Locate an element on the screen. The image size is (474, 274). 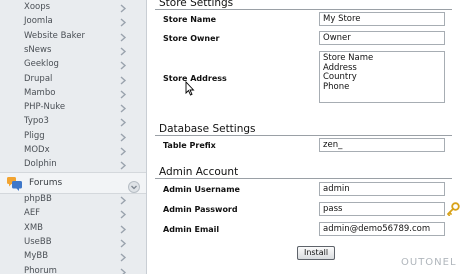
sidebar-item-pligg: Pligg is located at coordinates (73, 137).